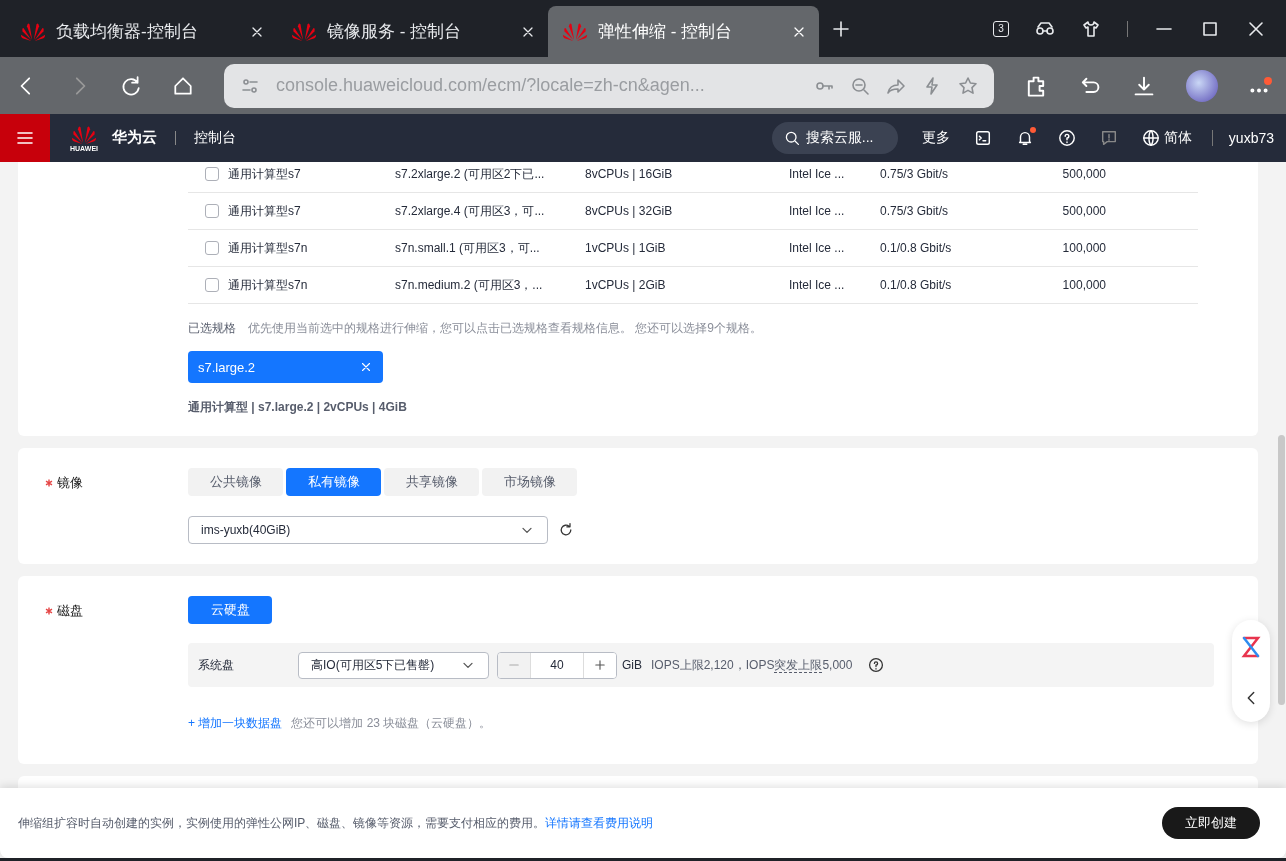  What do you see at coordinates (285, 367) in the screenshot?
I see `flavor-tag: s7.large.2` at bounding box center [285, 367].